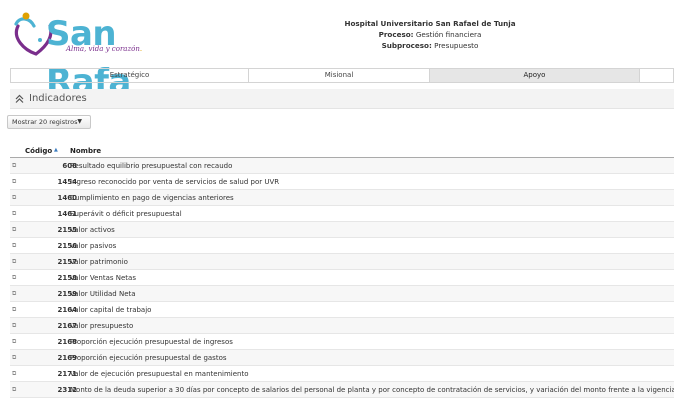 Image resolution: width=674 pixels, height=398 pixels. What do you see at coordinates (448, 34) in the screenshot?
I see `process-value: Gestión financiera` at bounding box center [448, 34].